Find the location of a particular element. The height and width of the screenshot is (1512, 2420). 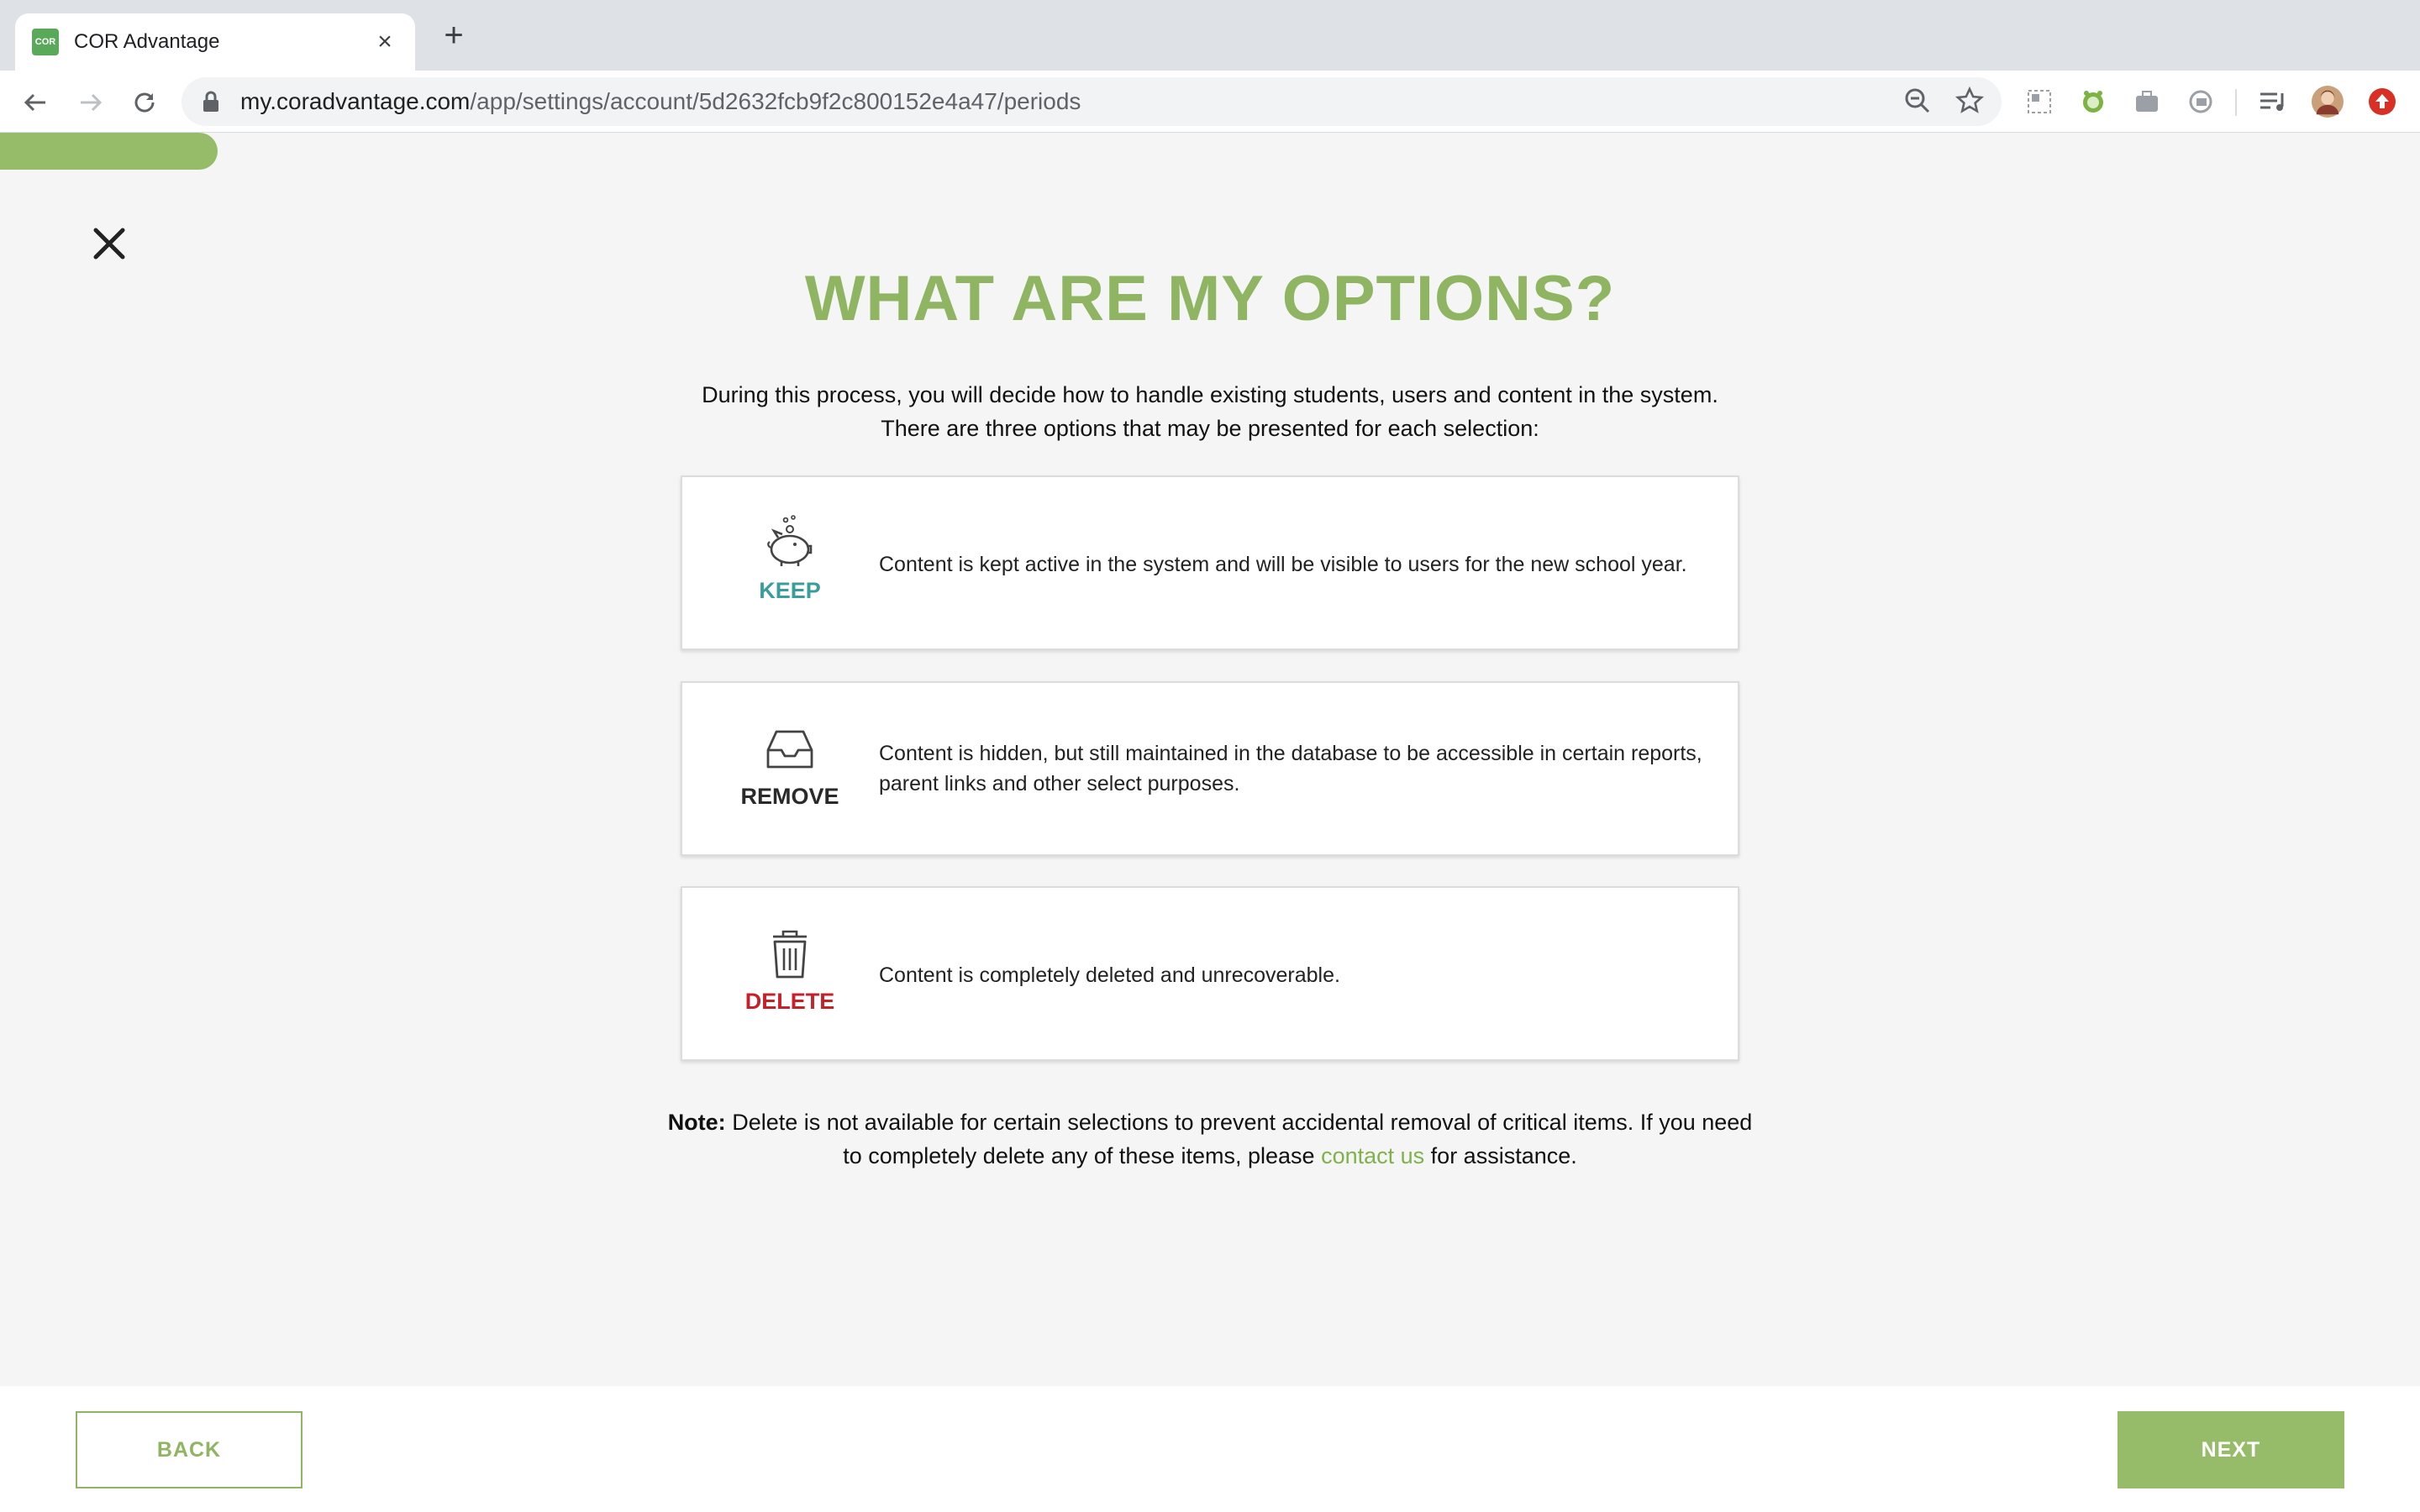

new-tab-icon: + is located at coordinates (454, 35).